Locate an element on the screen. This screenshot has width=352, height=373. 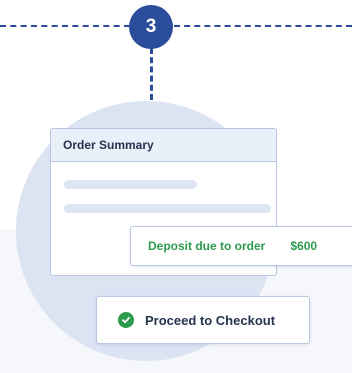
progress-dashed-line-left is located at coordinates (65, 26).